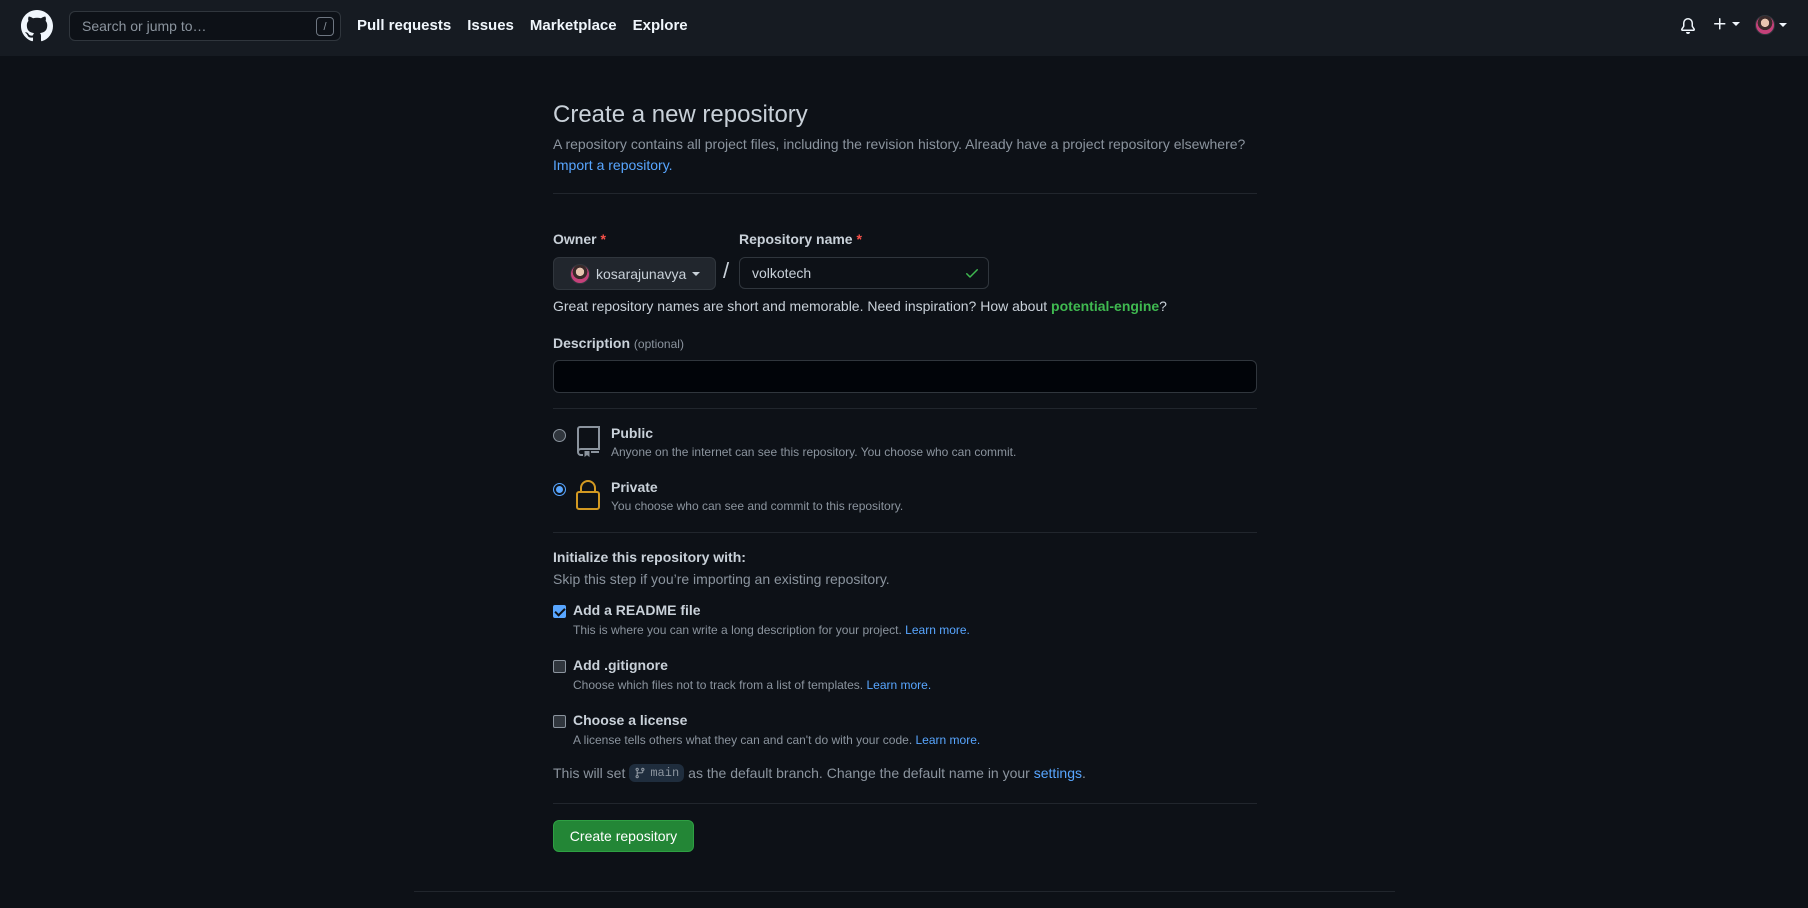 This screenshot has width=1808, height=908. What do you see at coordinates (559, 489) in the screenshot?
I see `private-radio` at bounding box center [559, 489].